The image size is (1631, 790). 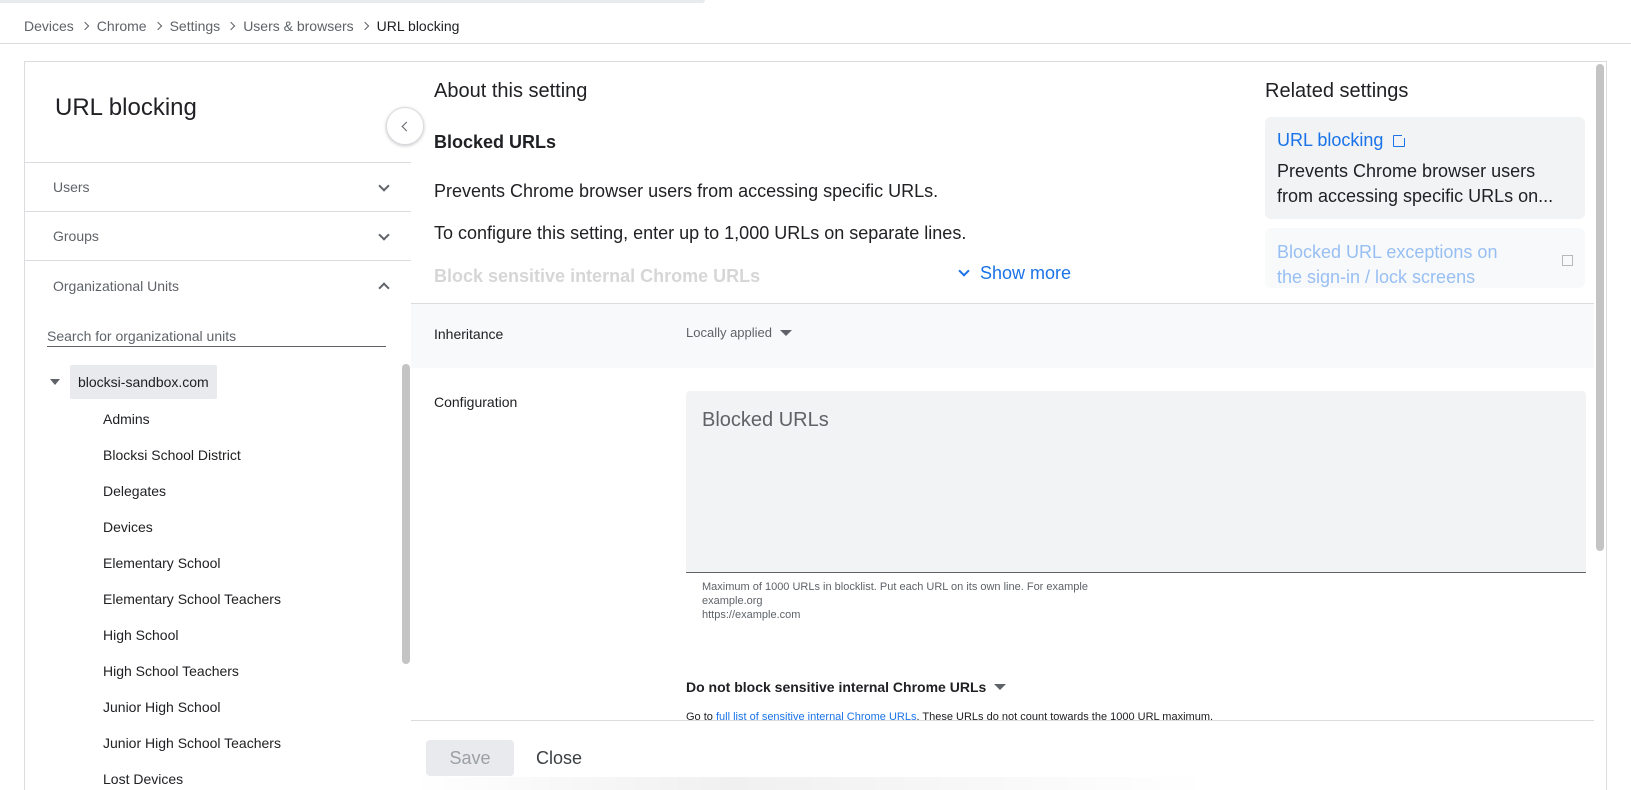 What do you see at coordinates (1008, 755) in the screenshot?
I see `action-footer: Save Close` at bounding box center [1008, 755].